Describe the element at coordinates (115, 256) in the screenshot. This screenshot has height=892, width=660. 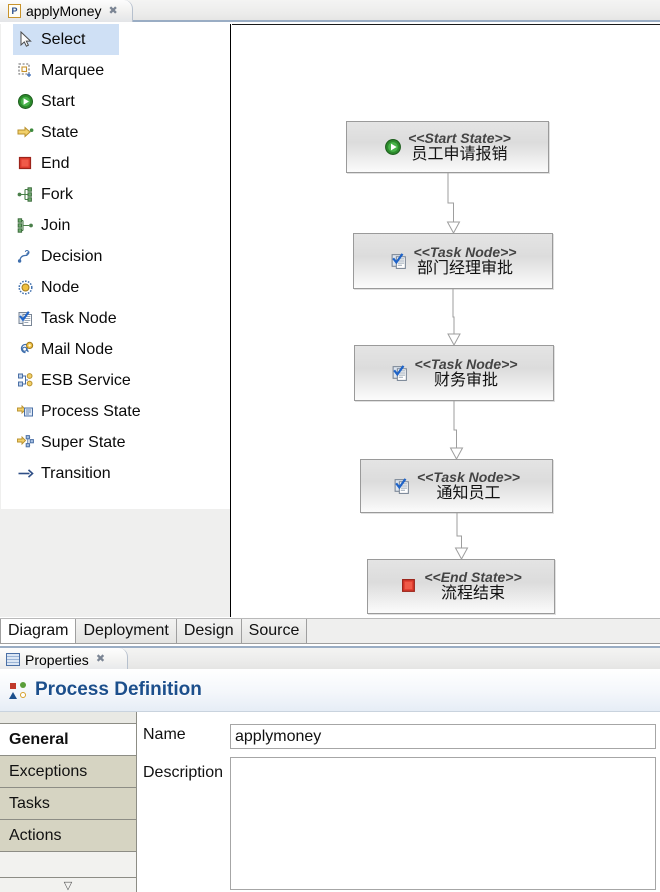
I see `palette-item-decision: ? Decision` at that location.